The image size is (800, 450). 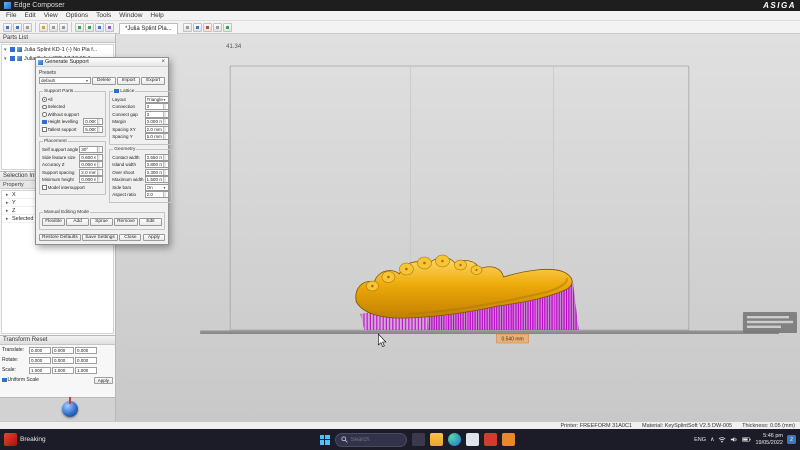 What do you see at coordinates (91, 180) in the screenshot?
I see `minimum-height-field: 0.000 mm` at bounding box center [91, 180].